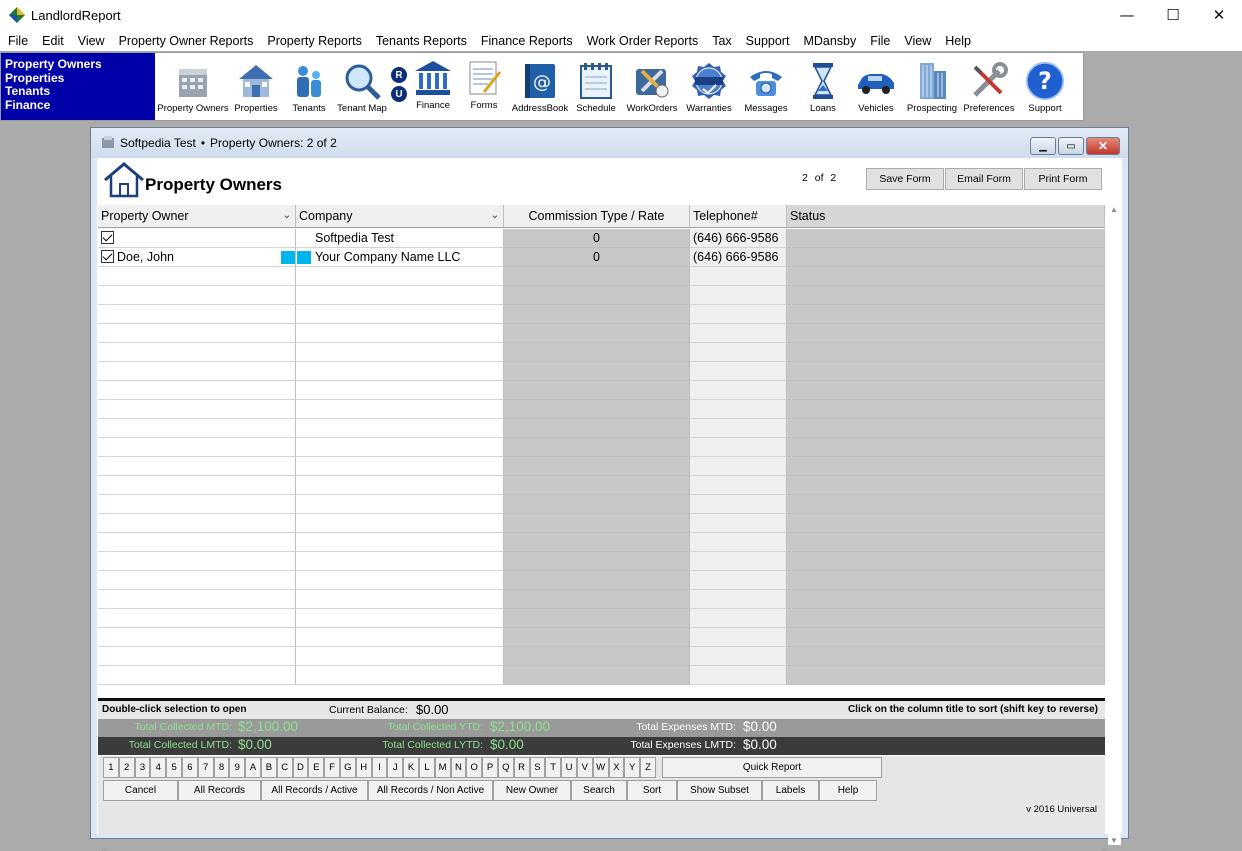 The height and width of the screenshot is (851, 1242). I want to click on search-button: Search, so click(599, 790).